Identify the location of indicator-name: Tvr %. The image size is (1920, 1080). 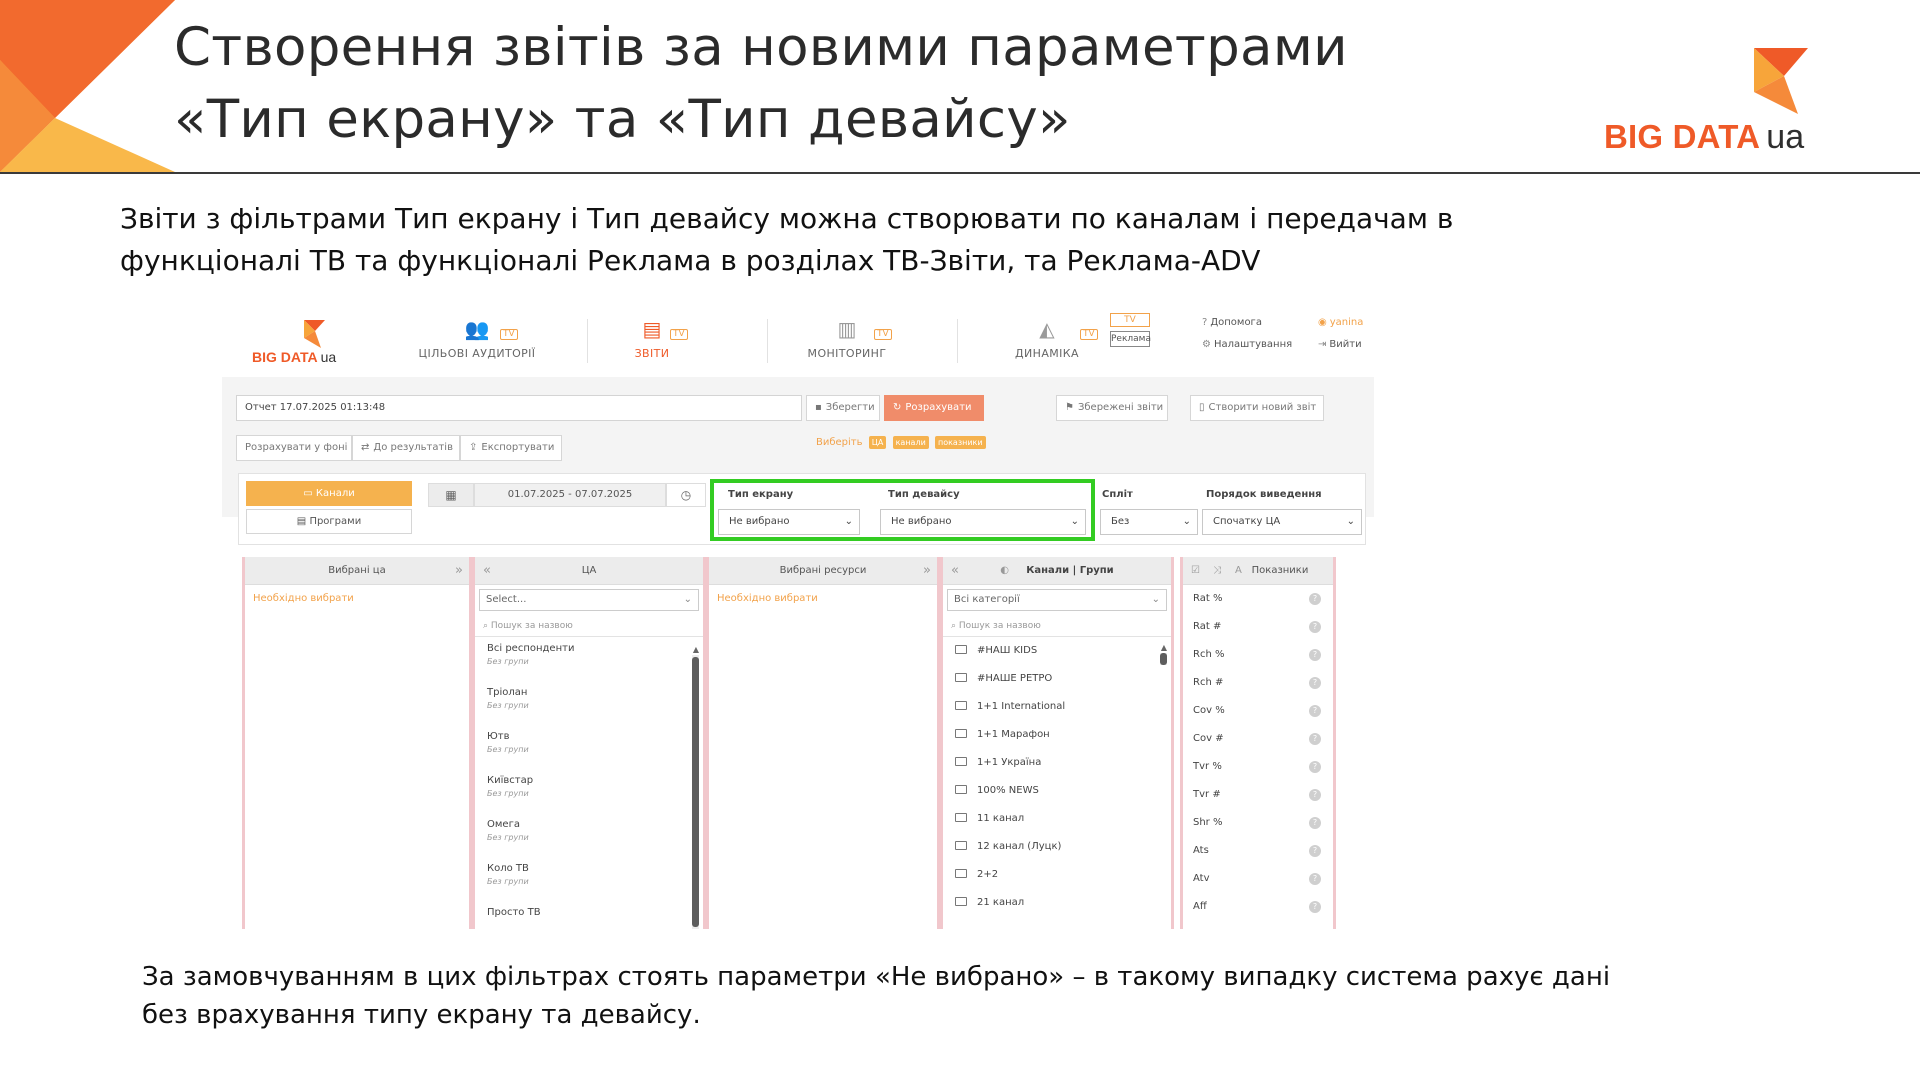
(1207, 766).